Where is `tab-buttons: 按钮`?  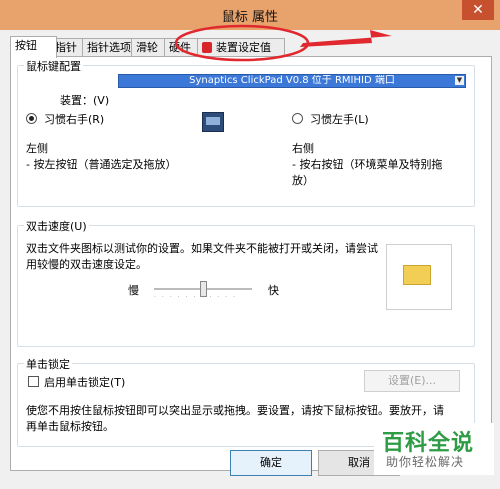 tab-buttons: 按钮 is located at coordinates (33, 47).